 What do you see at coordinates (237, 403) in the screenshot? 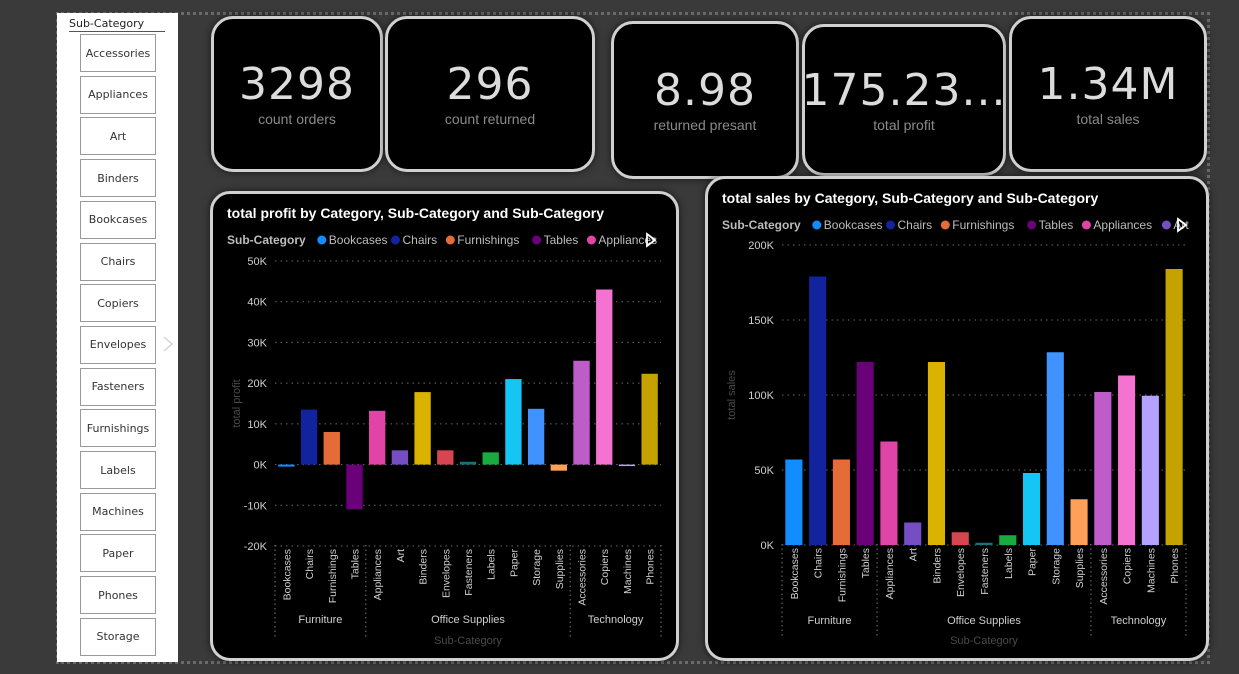
I see `y-axis-title: total profit` at bounding box center [237, 403].